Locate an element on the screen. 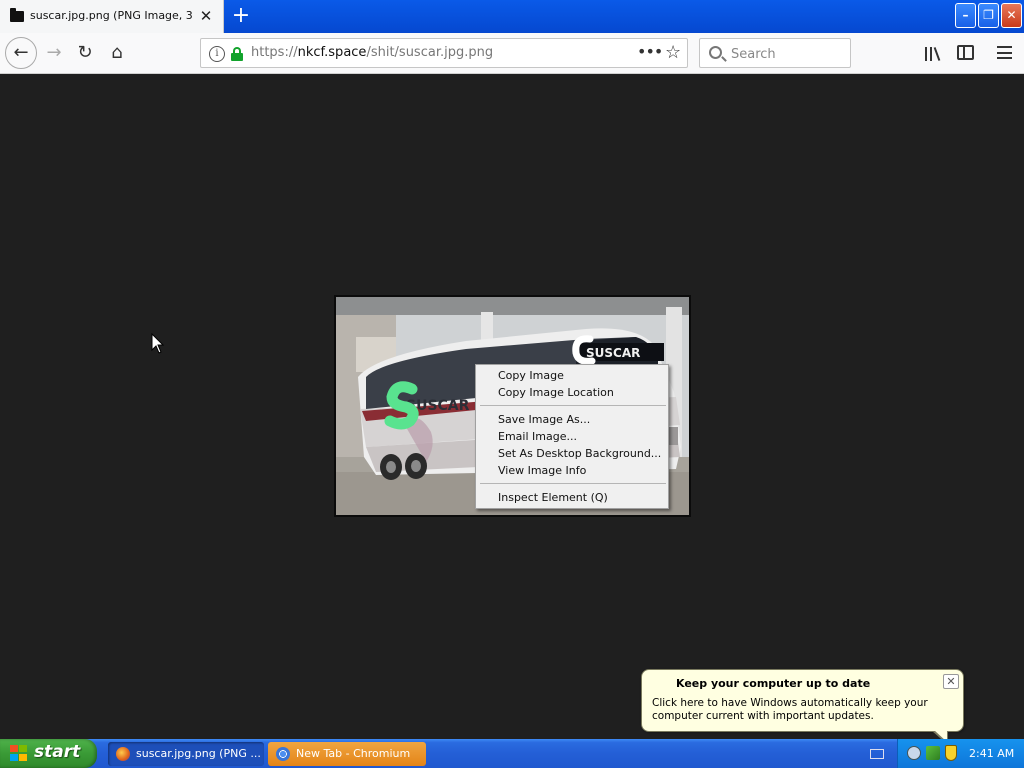  chromium-icon is located at coordinates (283, 754).